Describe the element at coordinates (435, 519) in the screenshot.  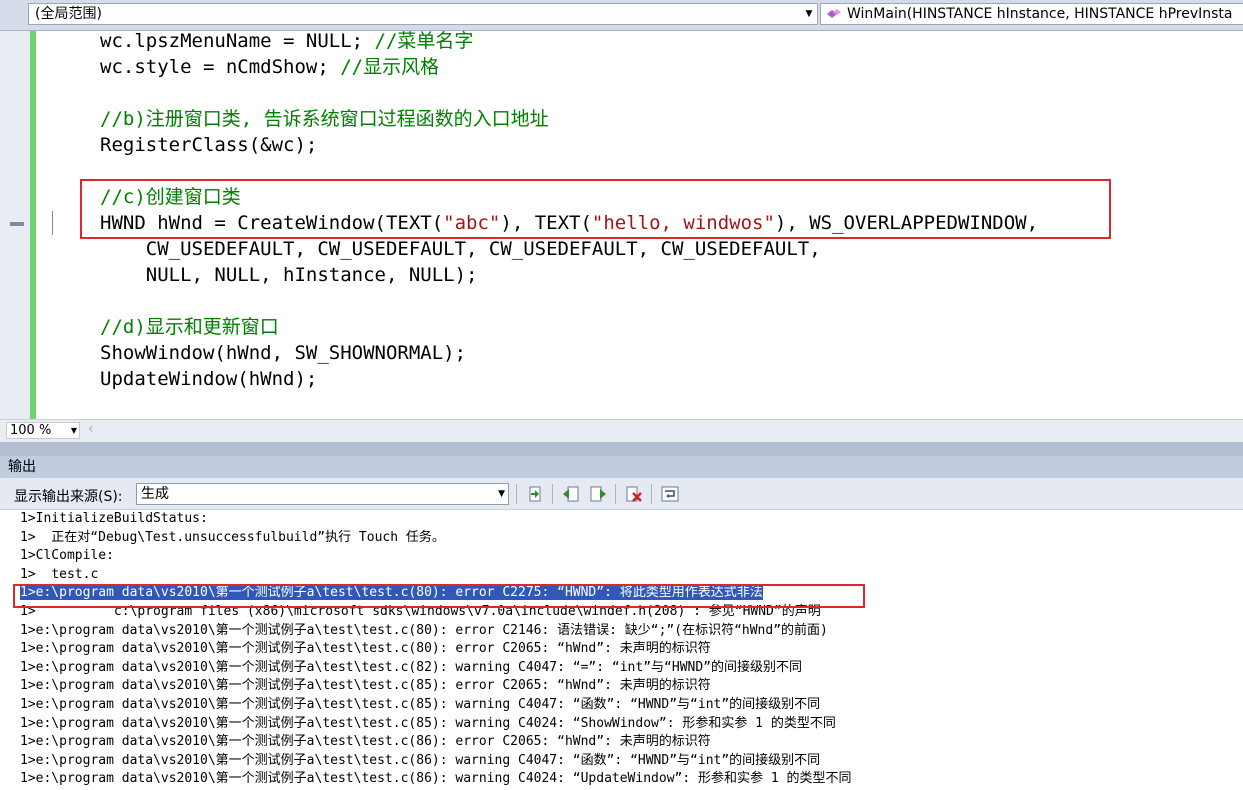
I see `output-line: 1>InitializeBuildStatus:` at that location.